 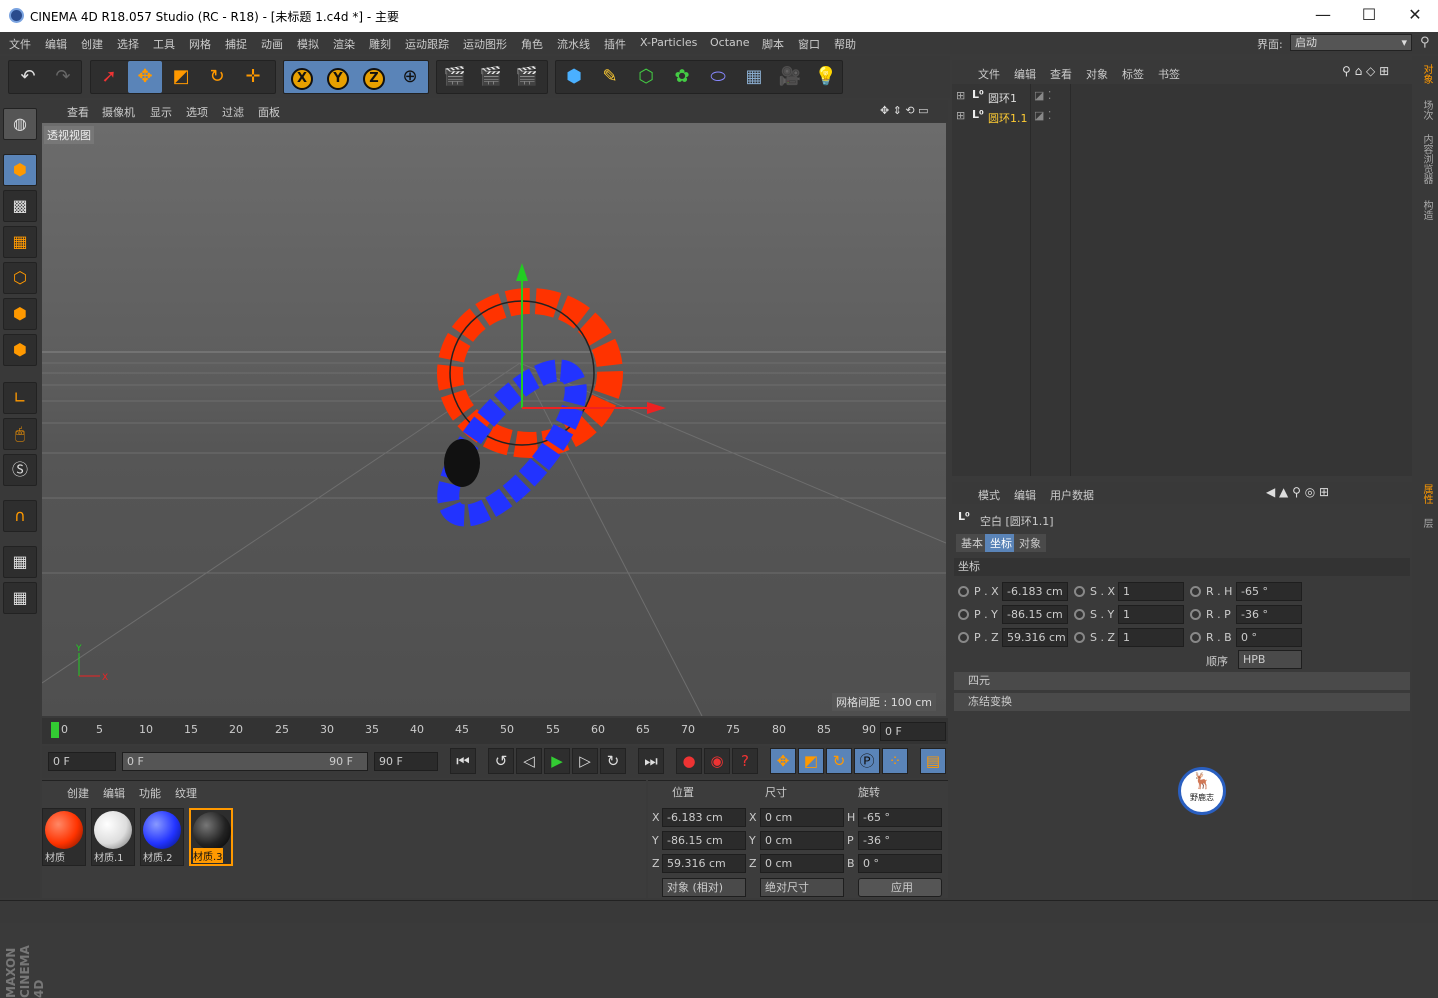 What do you see at coordinates (1425, 110) in the screenshot?
I see `vtab-takes: 场次` at bounding box center [1425, 110].